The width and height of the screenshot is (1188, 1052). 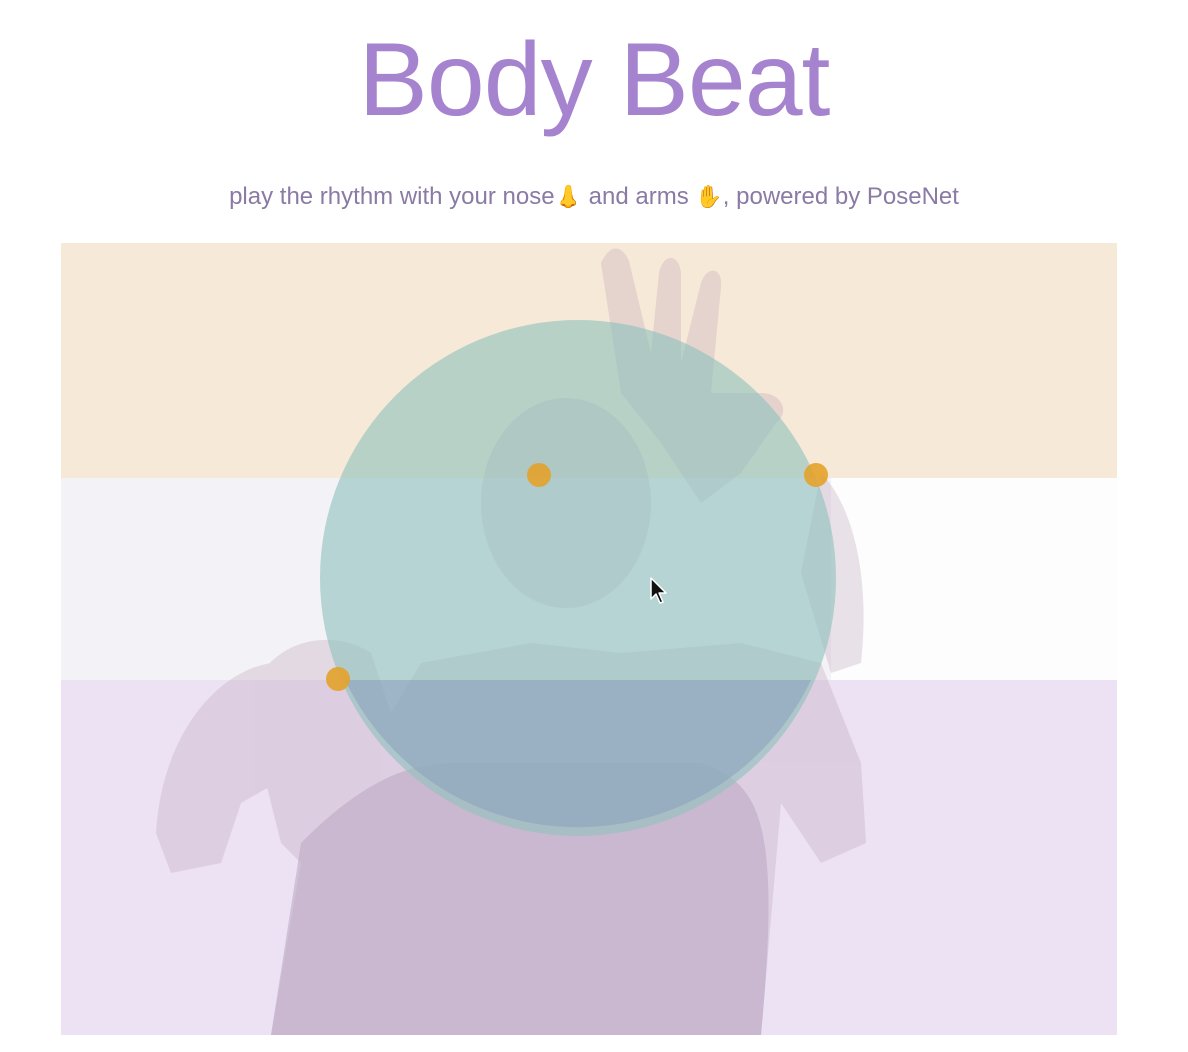 What do you see at coordinates (594, 80) in the screenshot?
I see `page-title: Body Beat` at bounding box center [594, 80].